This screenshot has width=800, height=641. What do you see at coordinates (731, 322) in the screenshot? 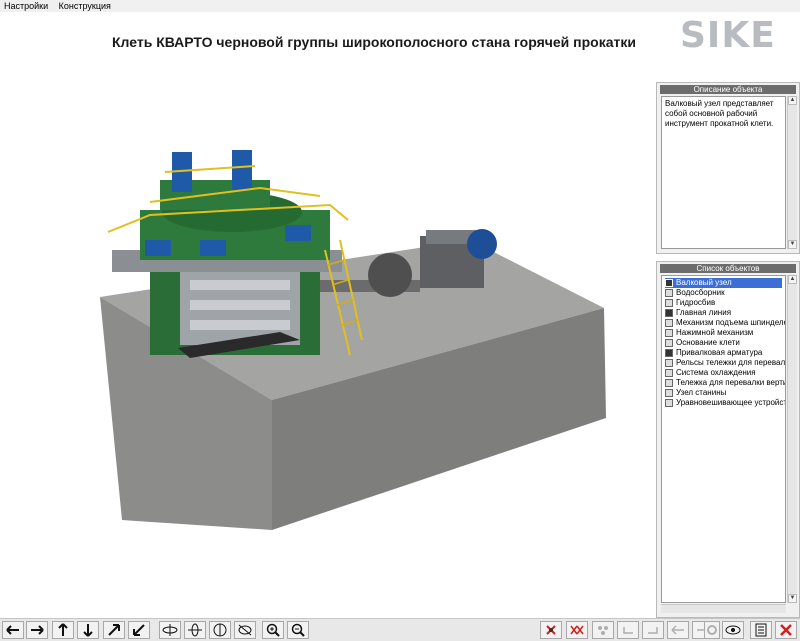
I see `object-label: Механизм подъема шпинделей` at bounding box center [731, 322].